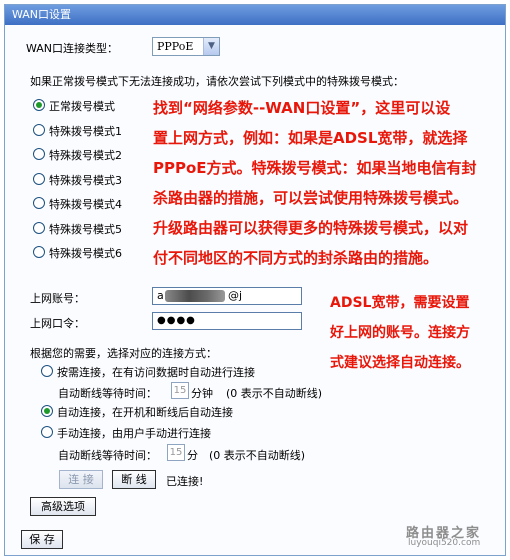 The image size is (510, 560). What do you see at coordinates (134, 433) in the screenshot?
I see `manual-connect-label: 手动连接，由用户手动进行连接` at bounding box center [134, 433].